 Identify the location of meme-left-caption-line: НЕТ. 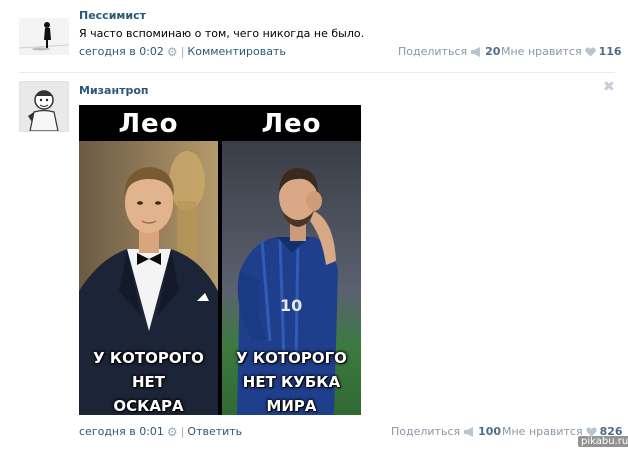
(148, 382).